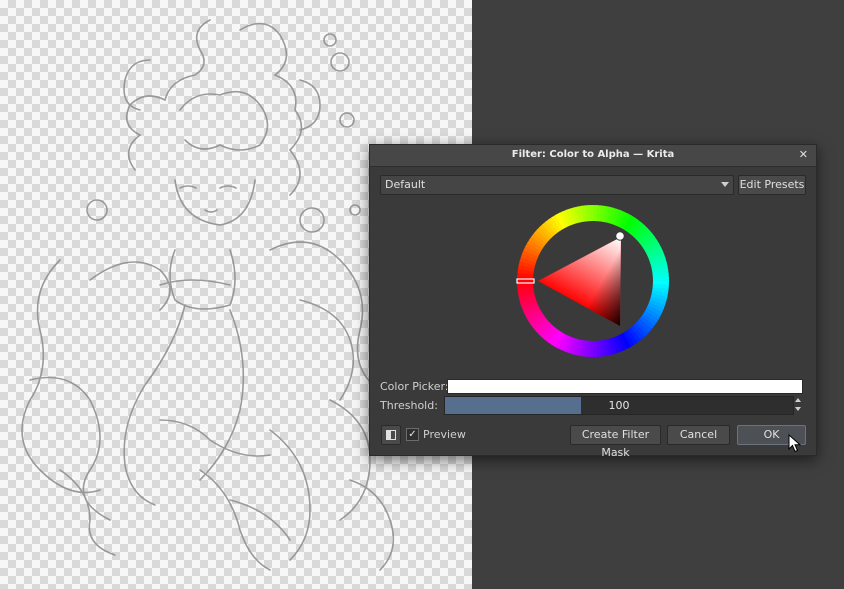  I want to click on split-view-toggle-button, so click(391, 435).